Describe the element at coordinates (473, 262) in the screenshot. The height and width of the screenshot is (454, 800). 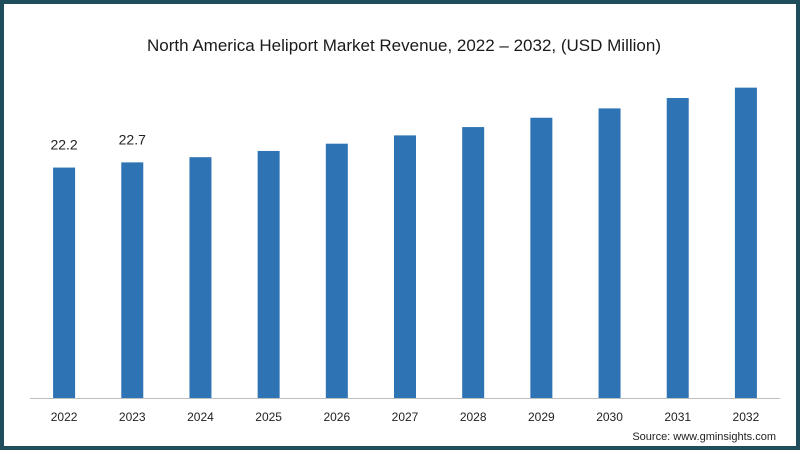
I see `bar-2028` at that location.